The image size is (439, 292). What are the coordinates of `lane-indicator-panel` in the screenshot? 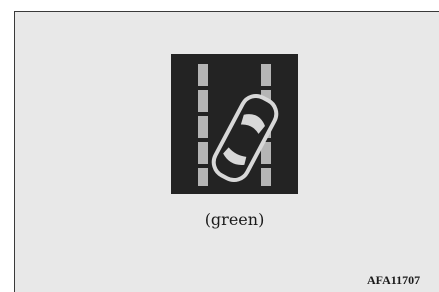 It's located at (234, 124).